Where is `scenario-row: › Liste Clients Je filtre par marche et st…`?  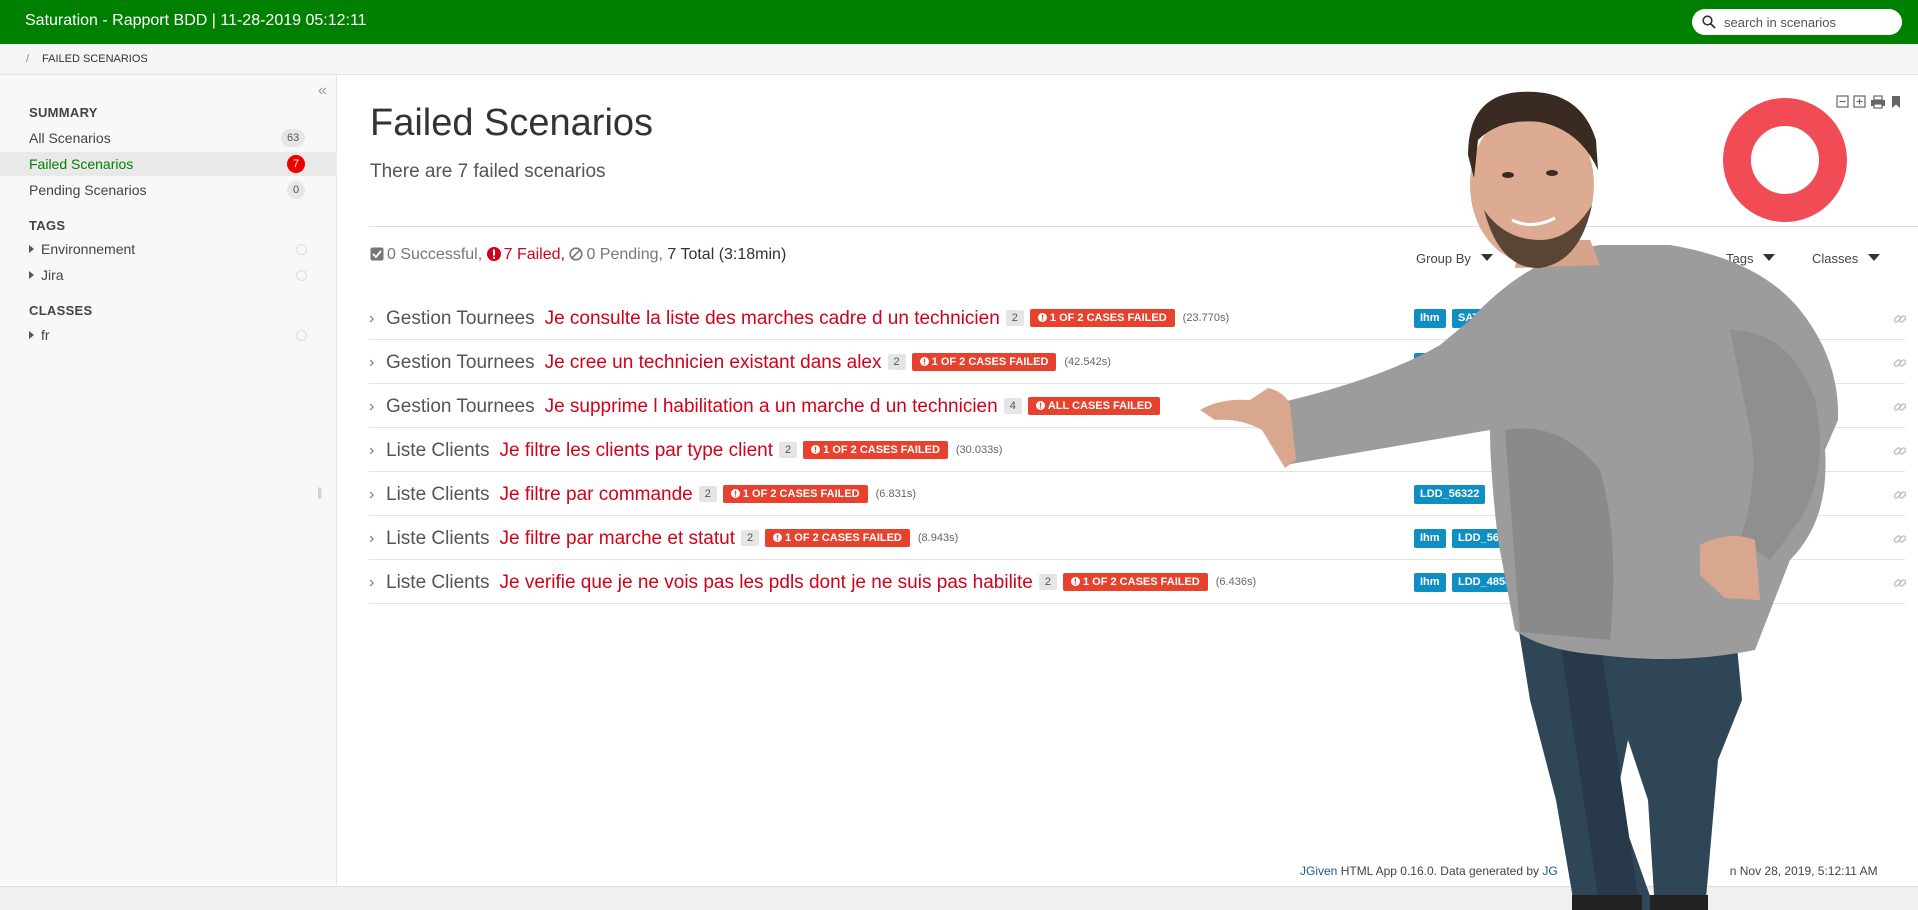 scenario-row: › Liste Clients Je filtre par marche et st… is located at coordinates (1138, 538).